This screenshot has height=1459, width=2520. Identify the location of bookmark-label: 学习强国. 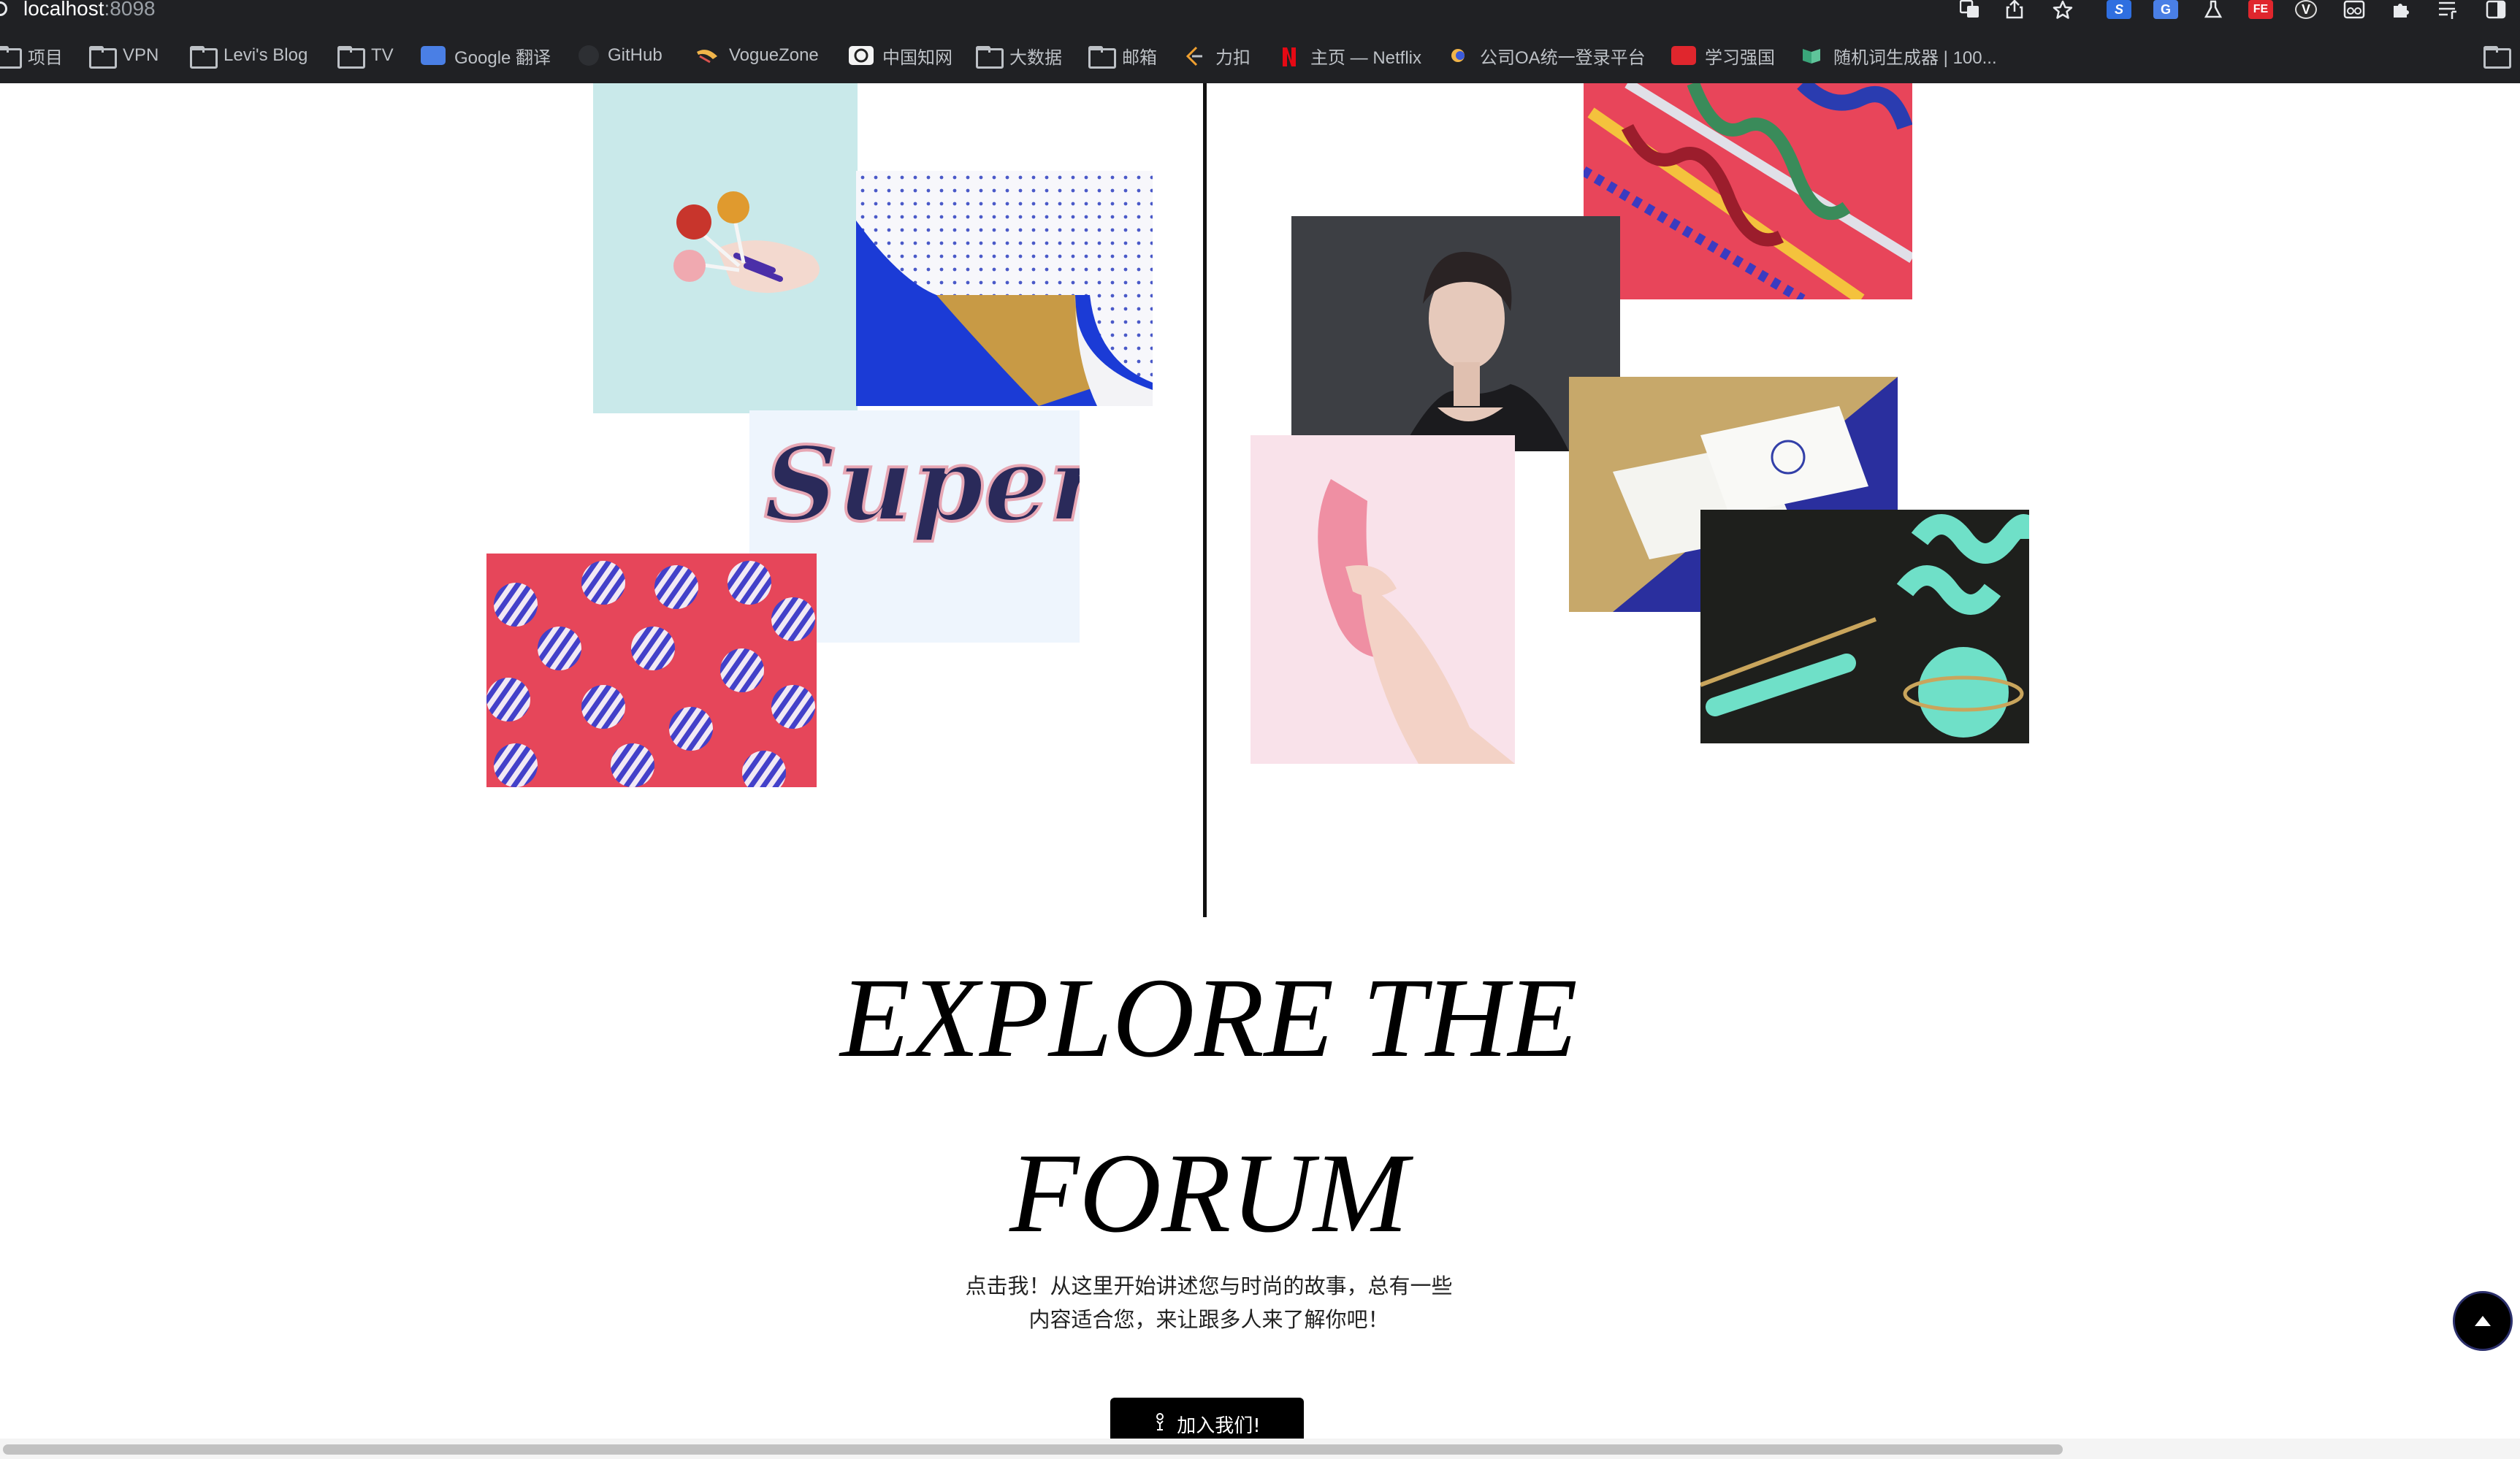
(1740, 57).